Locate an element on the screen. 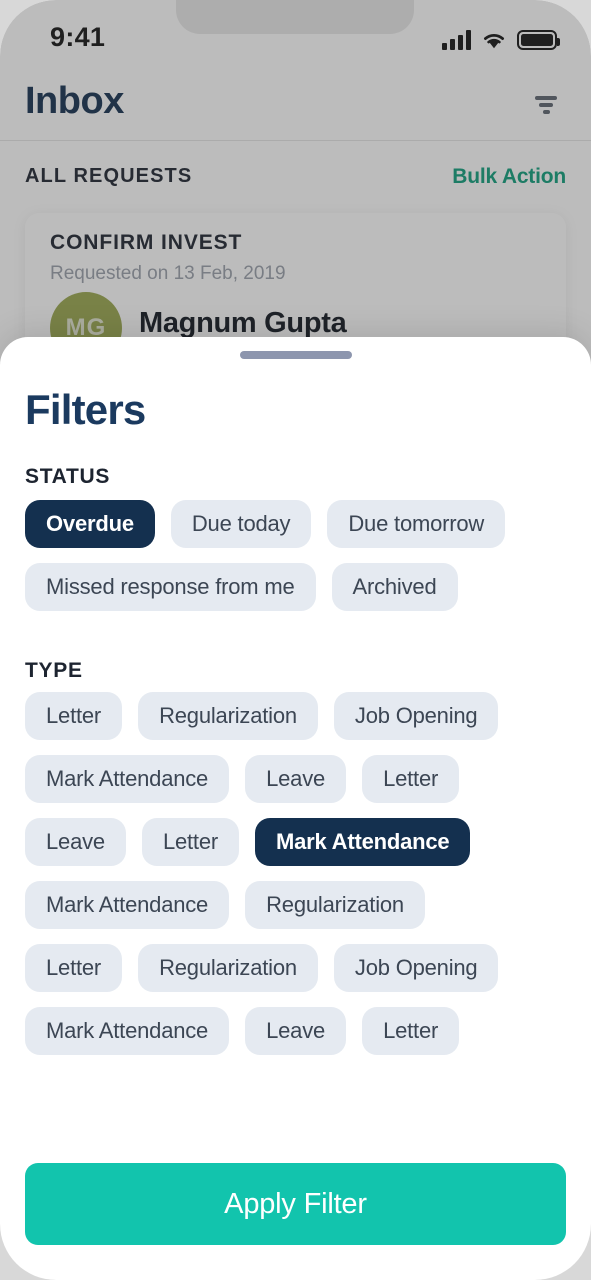 This screenshot has height=1280, width=591. filter-chip-archived: Archived is located at coordinates (394, 587).